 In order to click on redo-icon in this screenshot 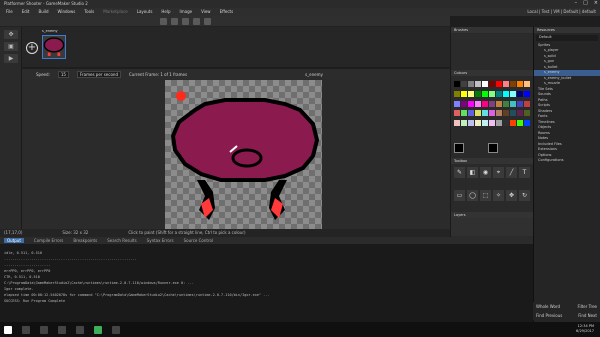, I will do `click(207, 21)`.